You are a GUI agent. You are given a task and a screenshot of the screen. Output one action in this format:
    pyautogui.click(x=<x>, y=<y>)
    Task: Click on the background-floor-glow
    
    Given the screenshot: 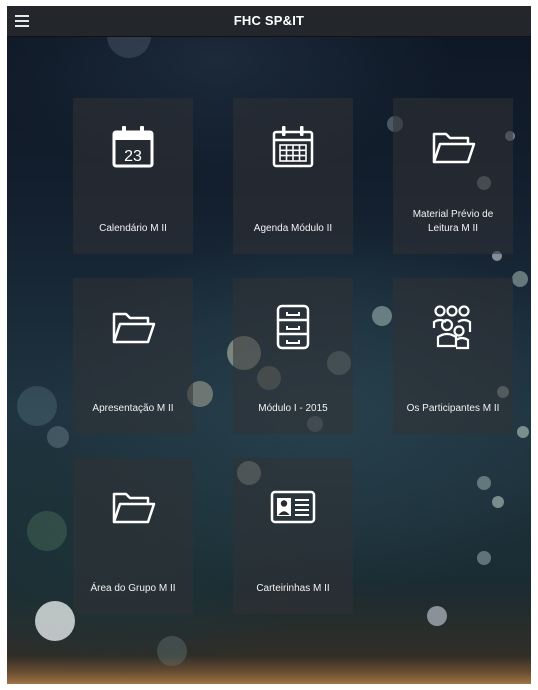 What is the action you would take?
    pyautogui.click(x=269, y=670)
    